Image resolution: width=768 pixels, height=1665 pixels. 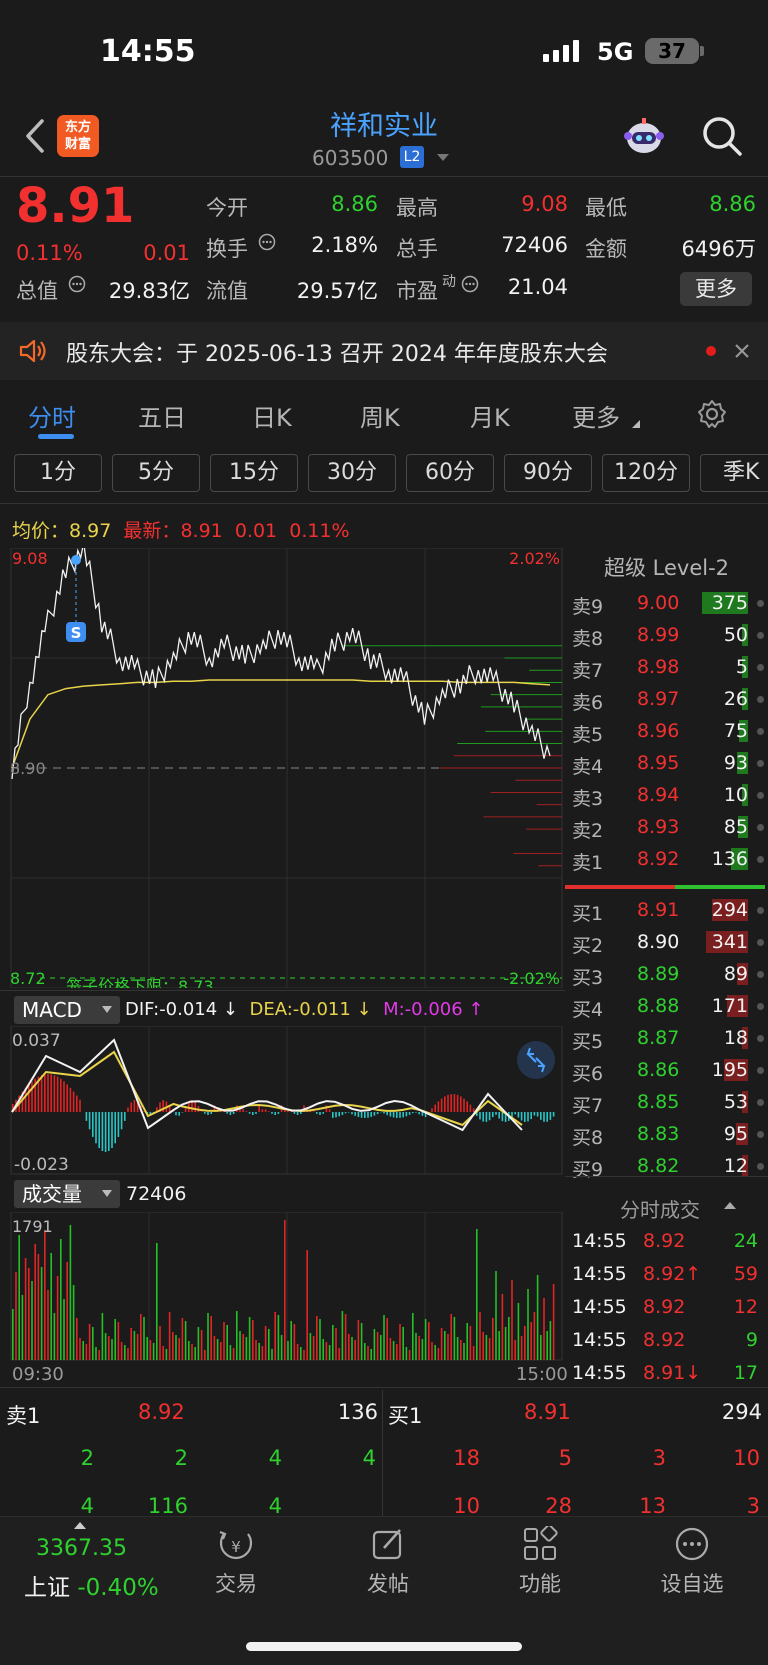 I want to click on home-indicator, so click(x=384, y=1646).